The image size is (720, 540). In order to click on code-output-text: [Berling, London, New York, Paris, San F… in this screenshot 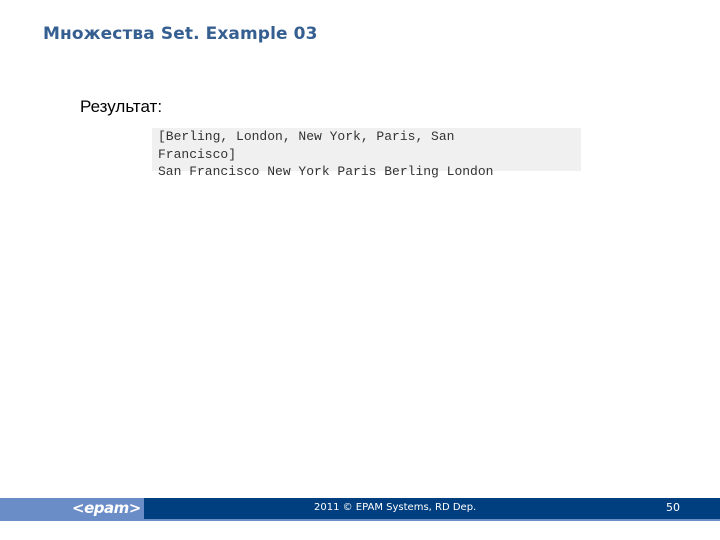, I will do `click(326, 154)`.